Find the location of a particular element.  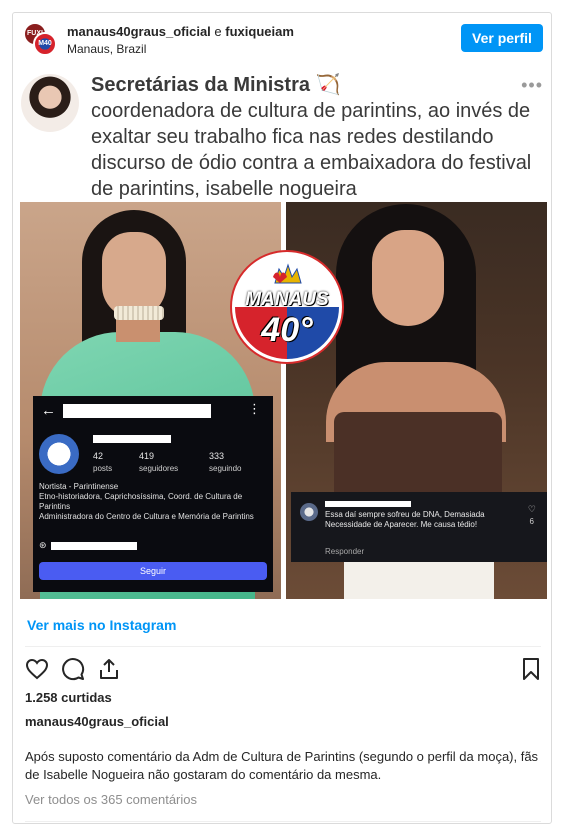

bio-line: Nortista - Parintinense is located at coordinates (79, 486).